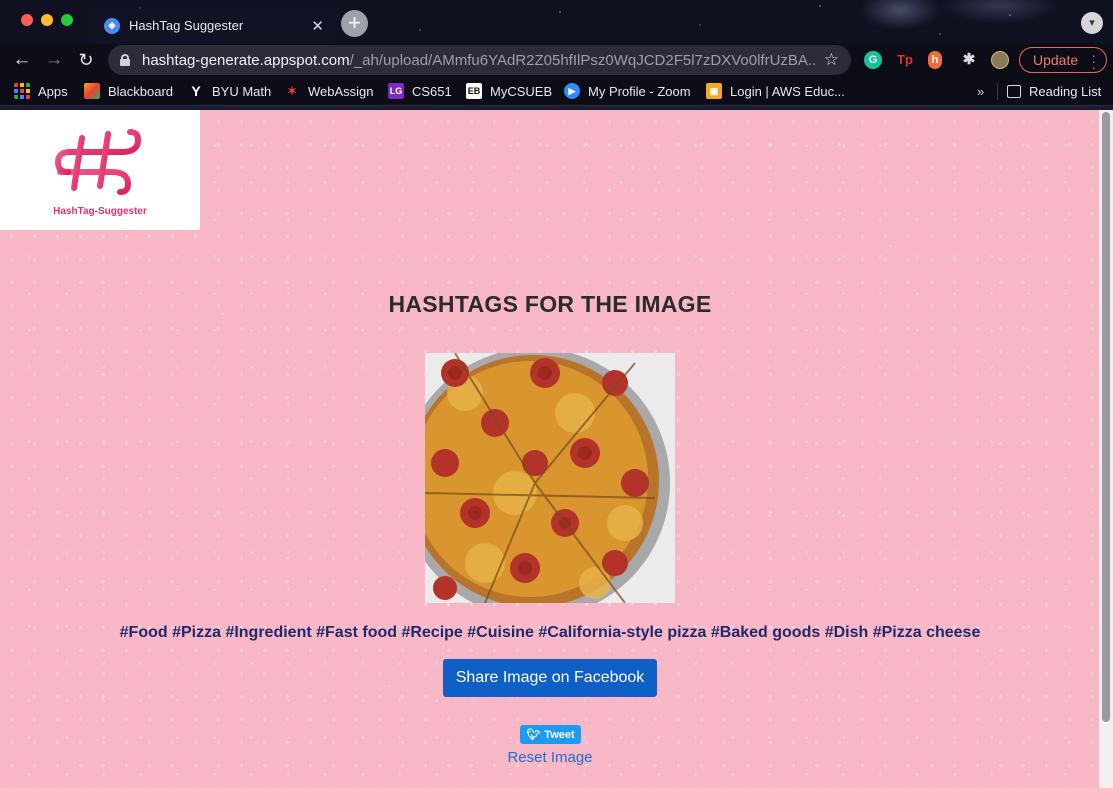 The image size is (1113, 788). What do you see at coordinates (242, 91) in the screenshot?
I see `bookmark-label: BYU Math` at bounding box center [242, 91].